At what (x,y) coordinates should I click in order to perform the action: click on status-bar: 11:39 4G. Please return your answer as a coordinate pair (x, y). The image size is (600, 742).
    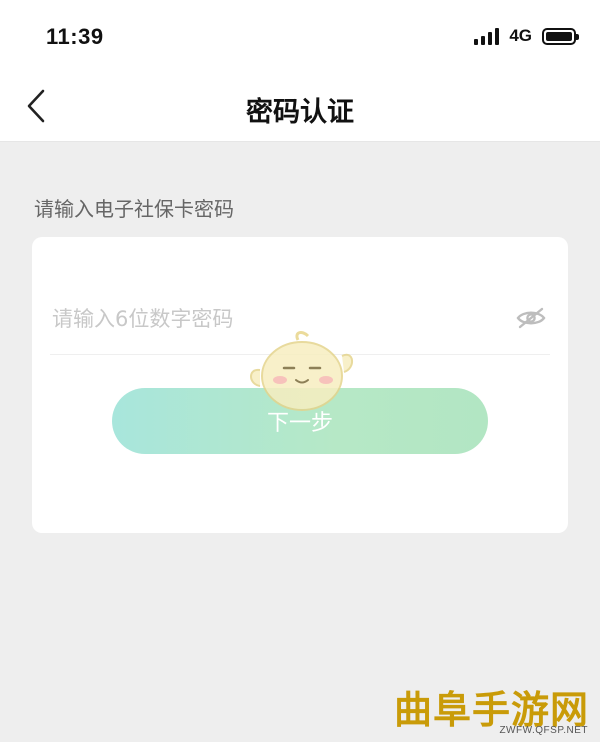
    Looking at the image, I should click on (300, 36).